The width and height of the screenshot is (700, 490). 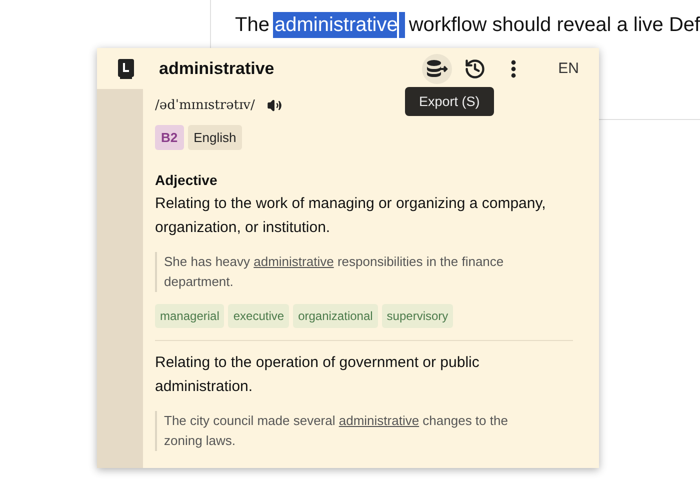 I want to click on selected-word: administrative, so click(x=339, y=25).